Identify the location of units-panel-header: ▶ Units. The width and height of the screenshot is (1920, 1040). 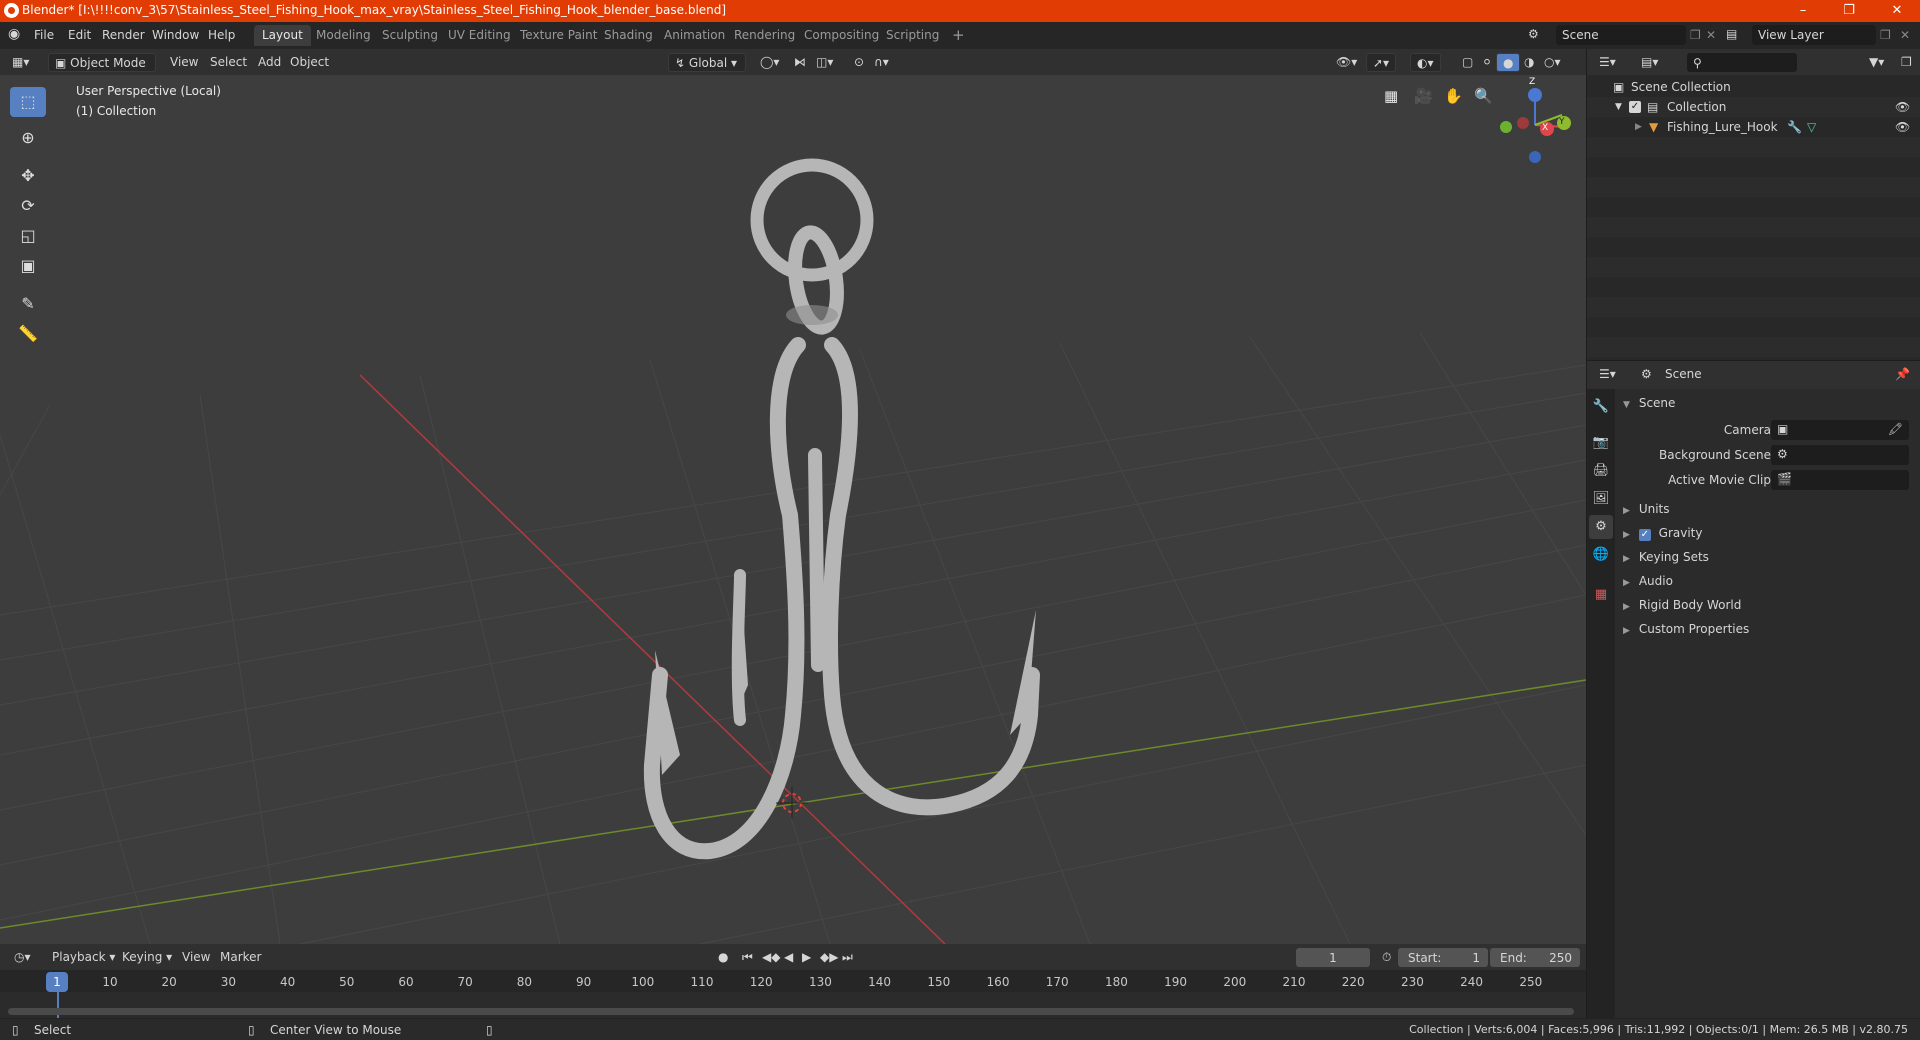
(1768, 509).